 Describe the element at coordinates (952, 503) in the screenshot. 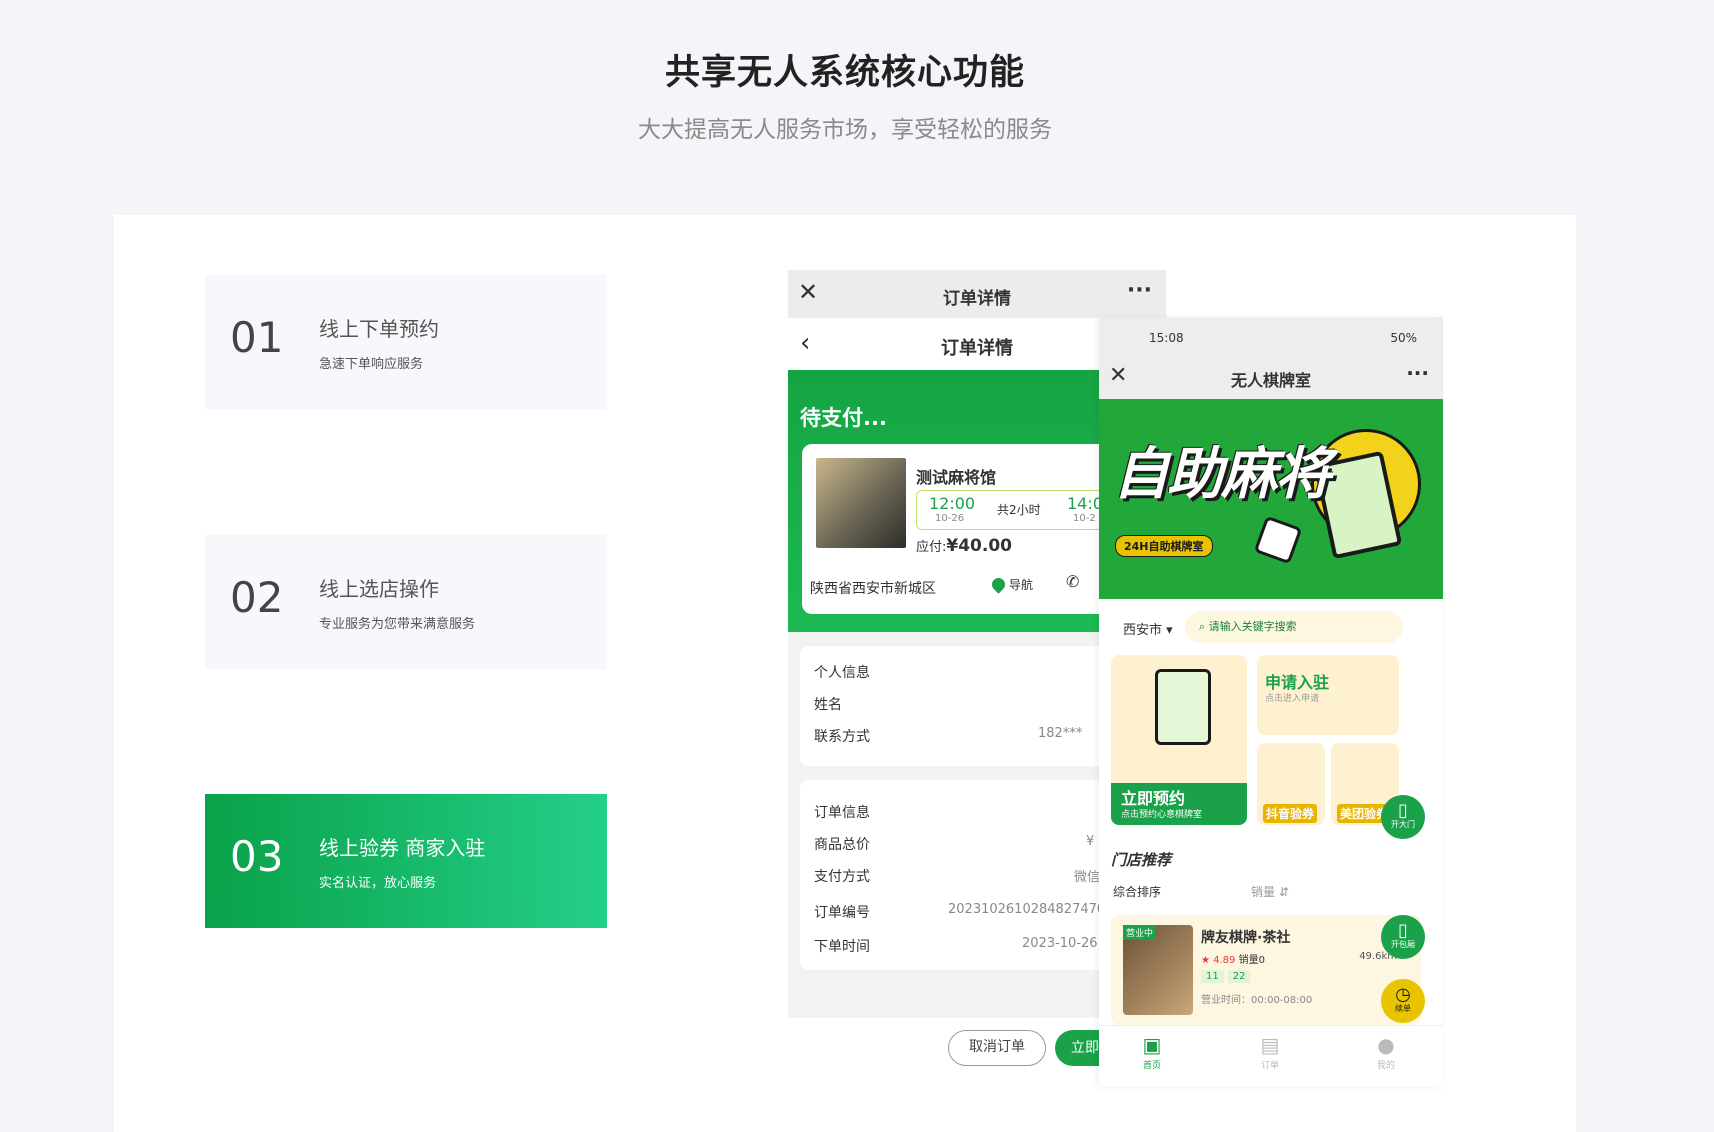

I see `start-time: 12:00` at that location.